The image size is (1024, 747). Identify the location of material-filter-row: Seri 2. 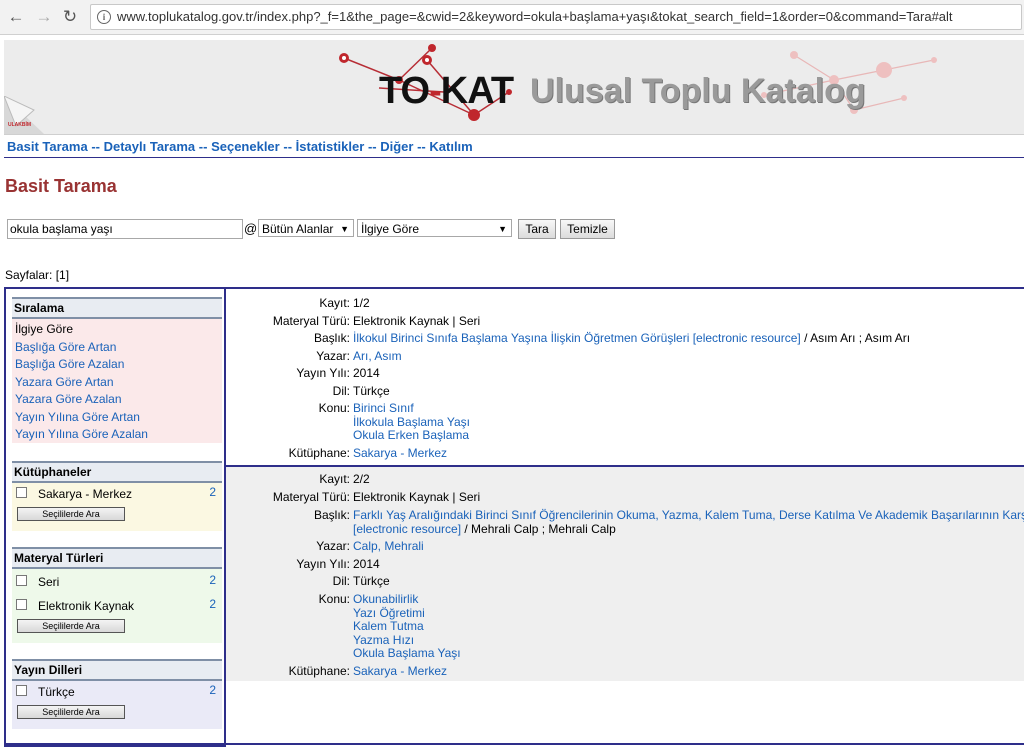
(117, 583).